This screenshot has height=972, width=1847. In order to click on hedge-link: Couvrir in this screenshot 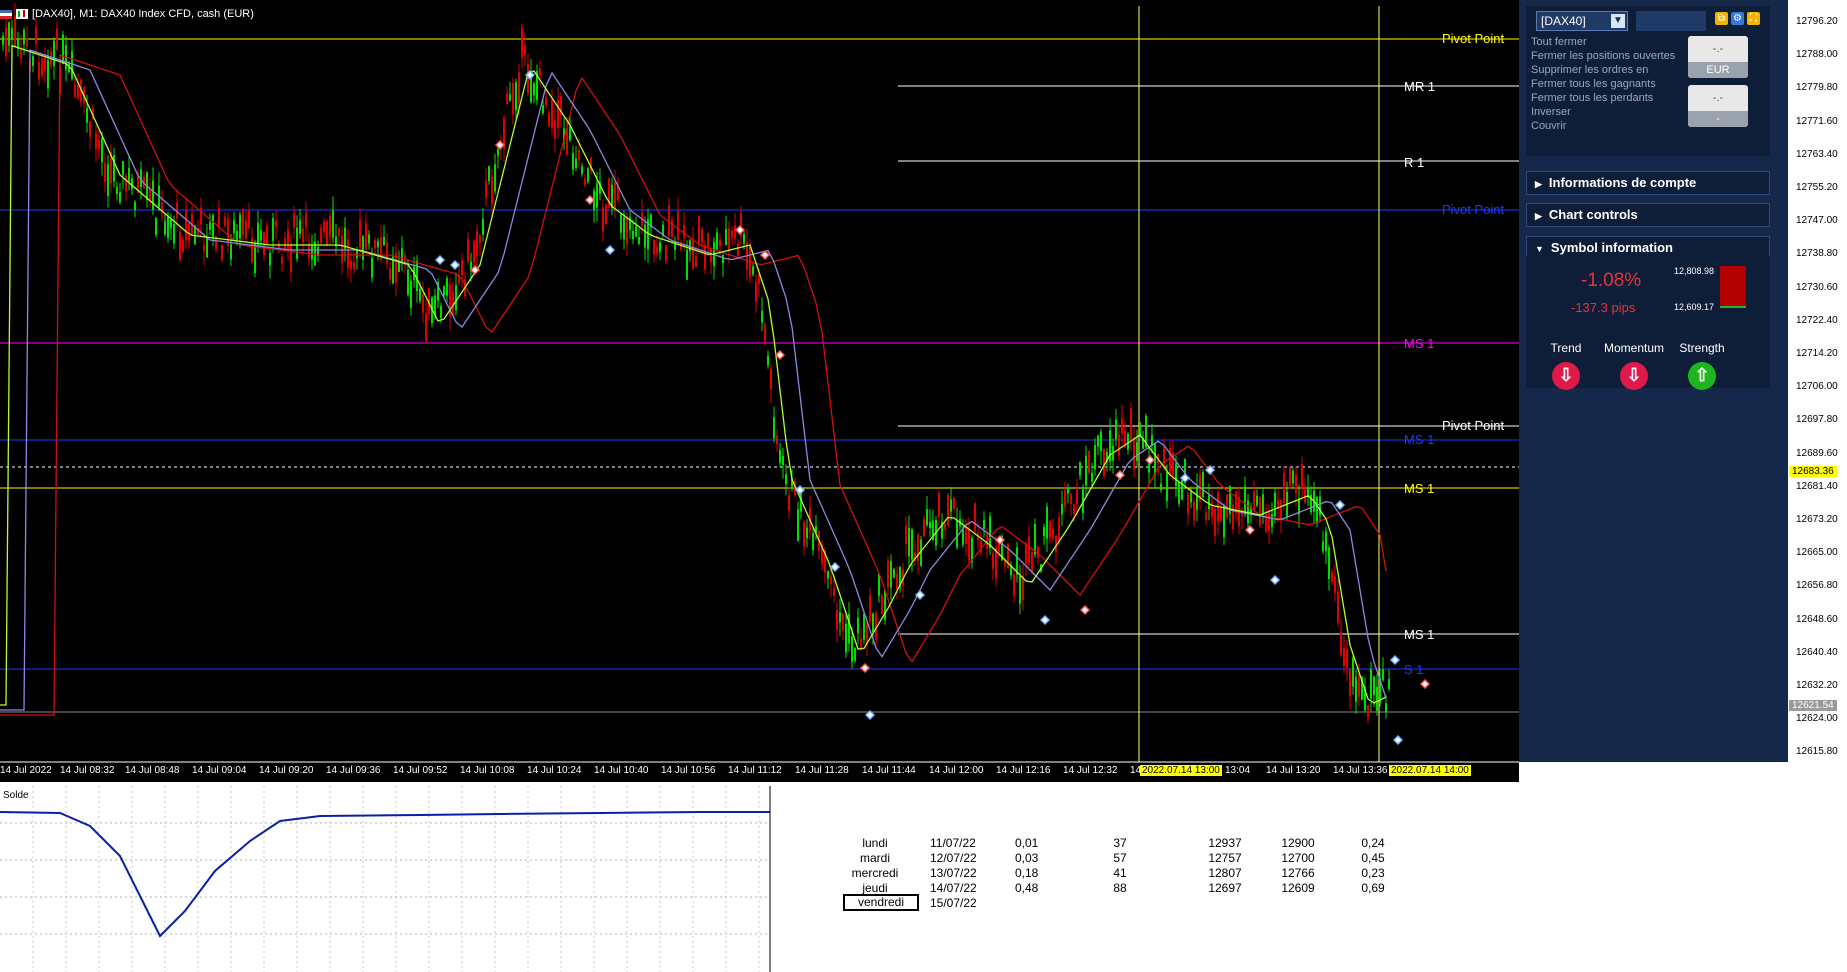, I will do `click(1548, 126)`.